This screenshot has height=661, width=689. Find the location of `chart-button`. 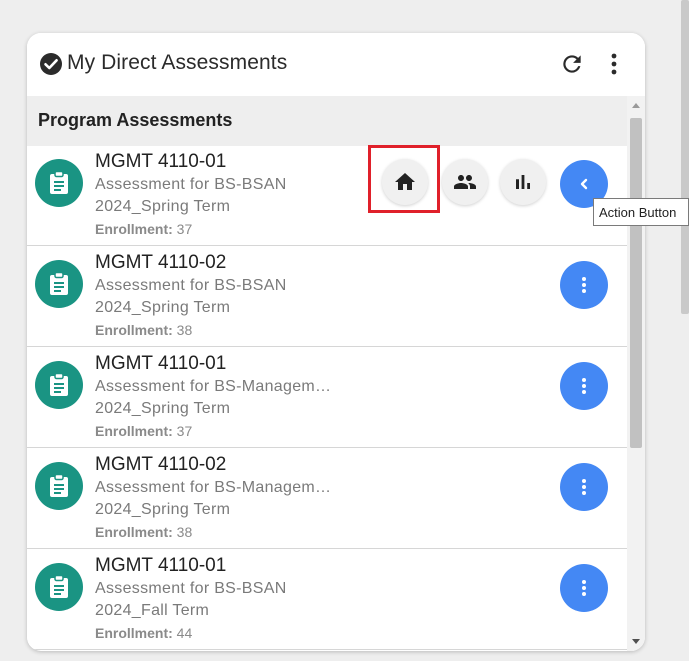

chart-button is located at coordinates (523, 182).